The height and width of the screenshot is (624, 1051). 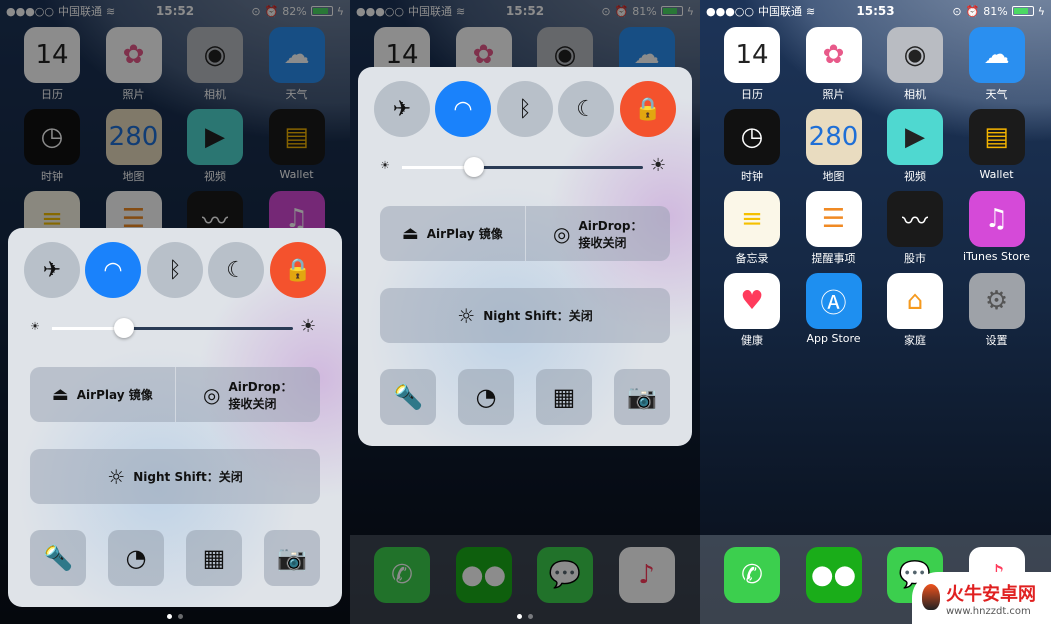 I want to click on app-maps: 280 地图, so click(x=833, y=150).